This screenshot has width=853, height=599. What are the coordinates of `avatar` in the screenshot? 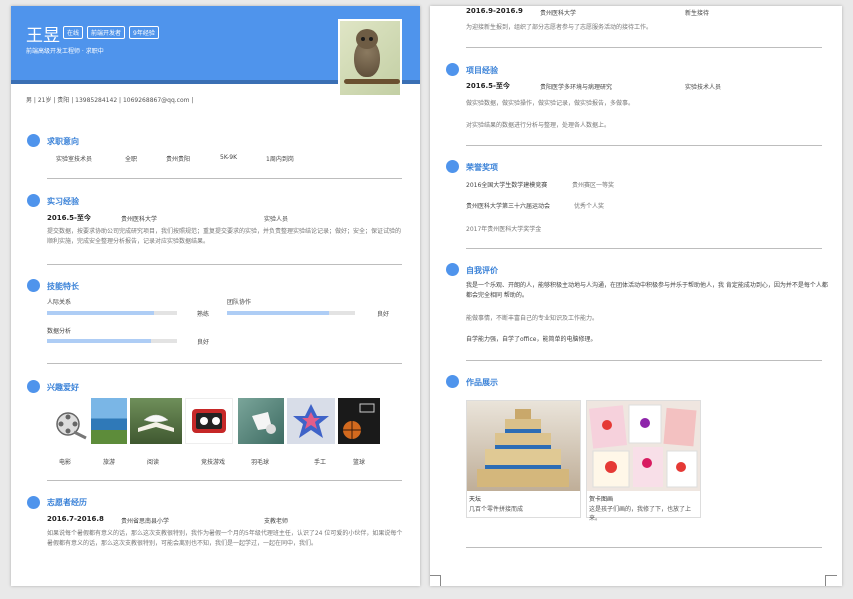 It's located at (370, 58).